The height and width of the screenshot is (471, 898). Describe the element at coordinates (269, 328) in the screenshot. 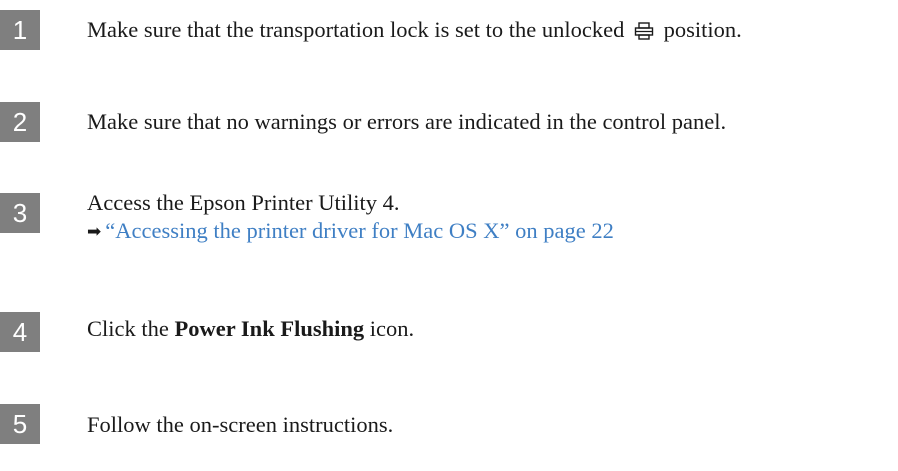

I see `step-text-bold: Power Ink Flushing` at that location.